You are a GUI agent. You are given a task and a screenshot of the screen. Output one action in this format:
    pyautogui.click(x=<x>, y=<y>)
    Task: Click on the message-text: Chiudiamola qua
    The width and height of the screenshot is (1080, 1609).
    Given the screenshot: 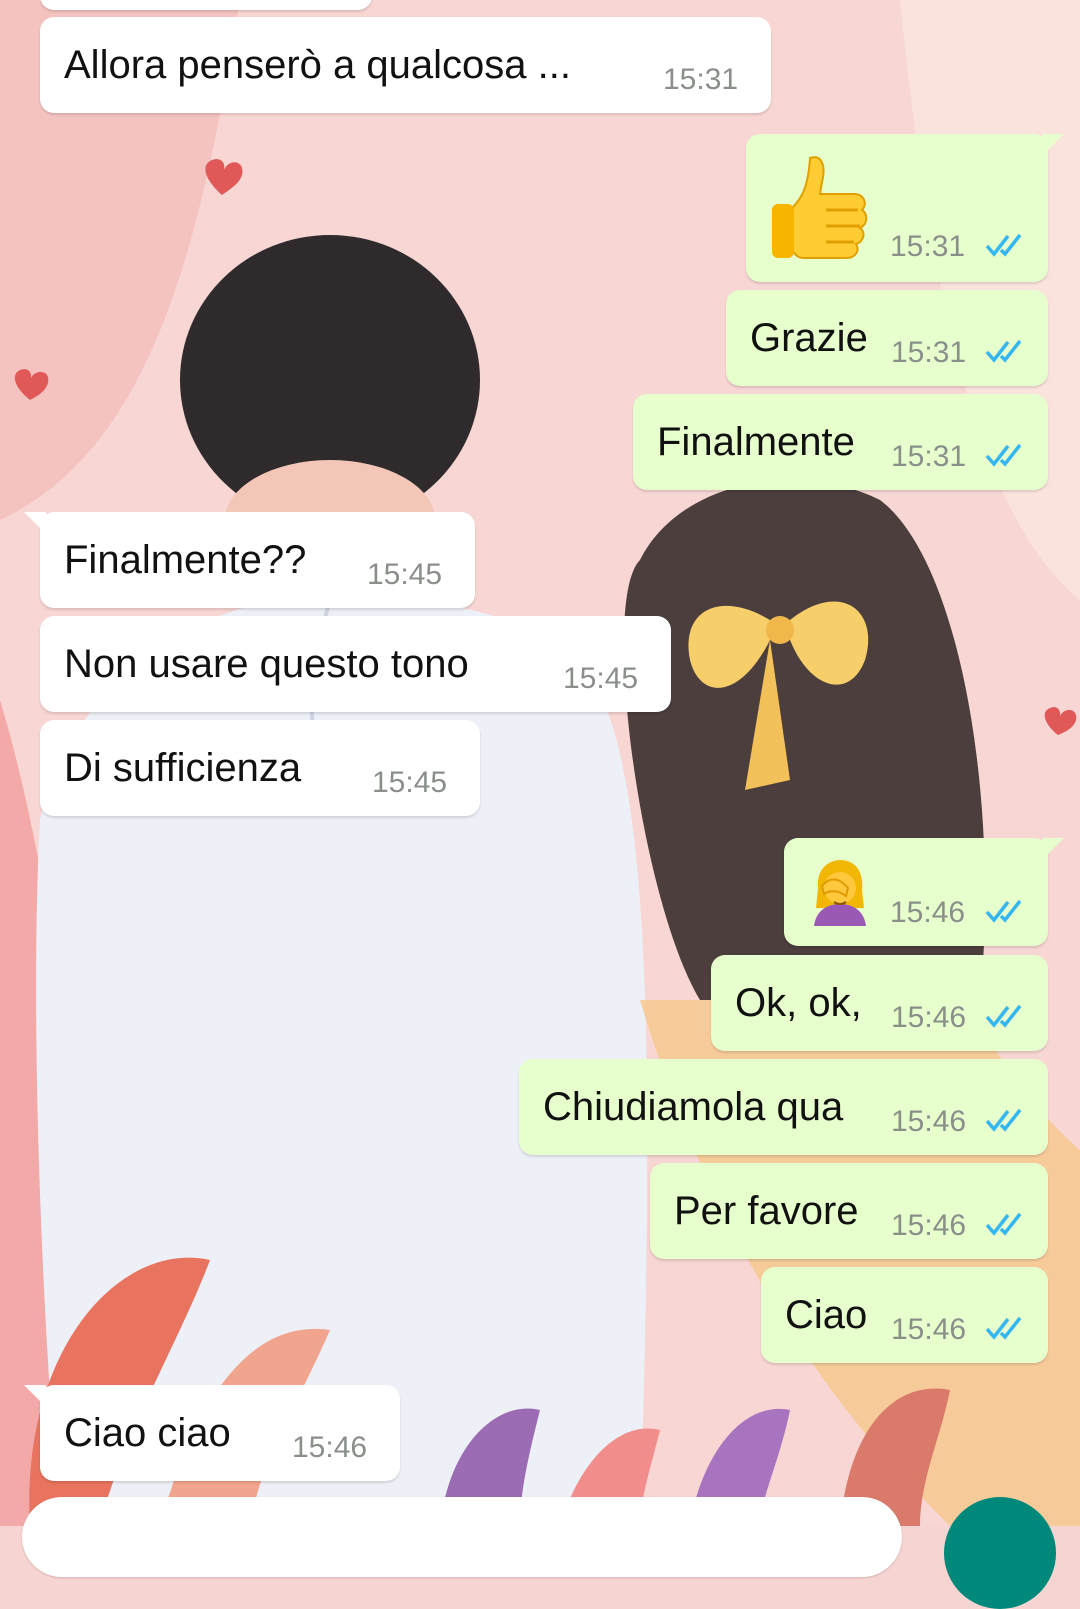 What is the action you would take?
    pyautogui.click(x=693, y=1107)
    